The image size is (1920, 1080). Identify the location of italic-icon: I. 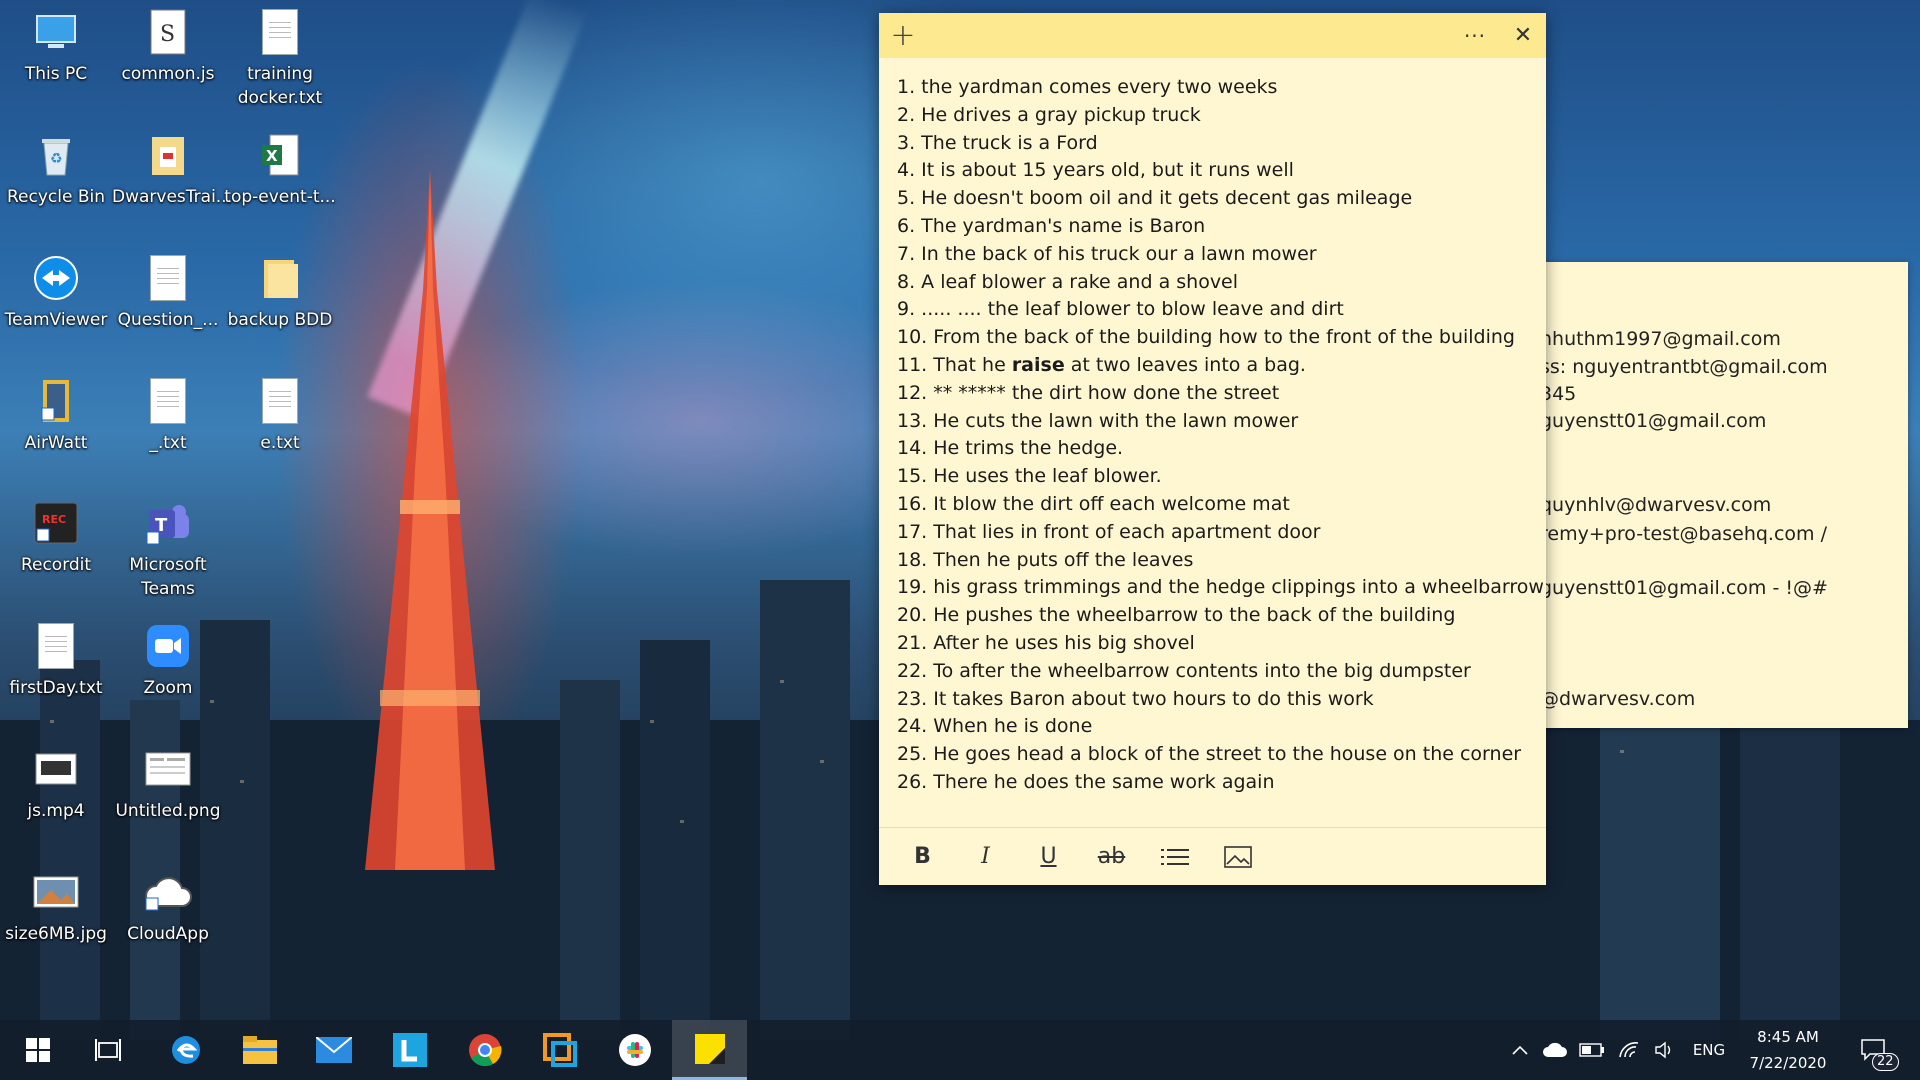
(985, 856).